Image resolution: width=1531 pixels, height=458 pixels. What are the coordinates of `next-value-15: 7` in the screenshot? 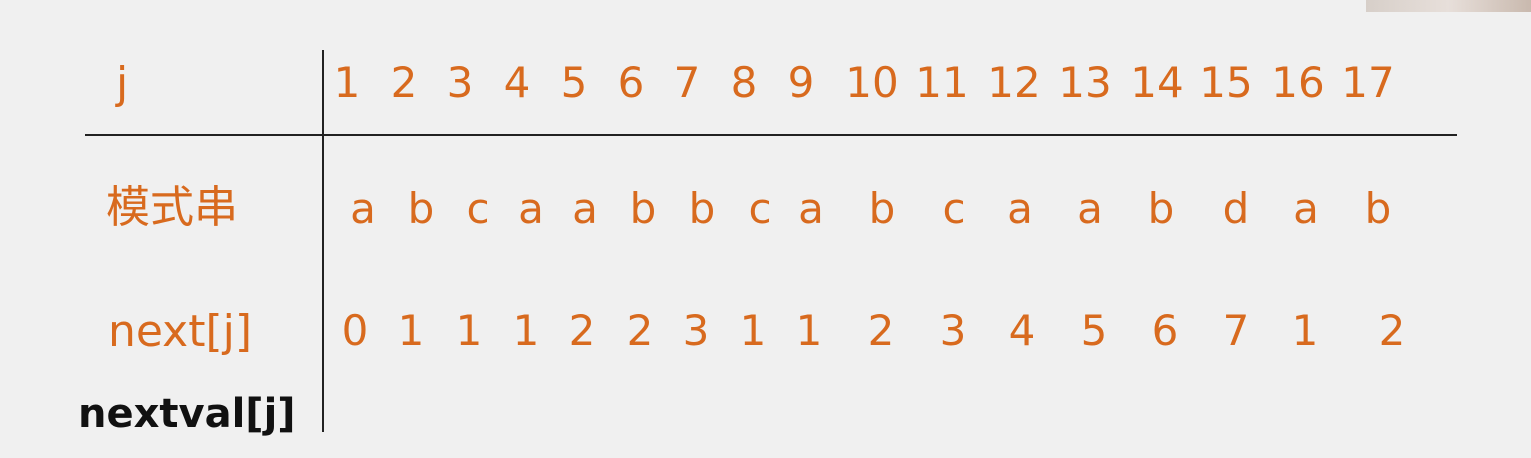 It's located at (1236, 330).